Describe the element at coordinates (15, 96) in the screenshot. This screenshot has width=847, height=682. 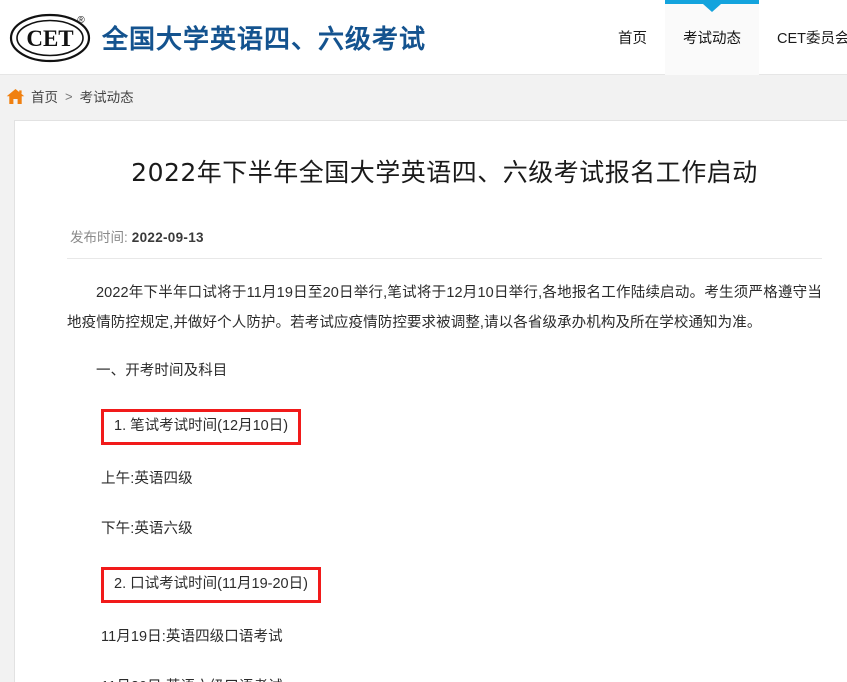
I see `home-icon` at that location.